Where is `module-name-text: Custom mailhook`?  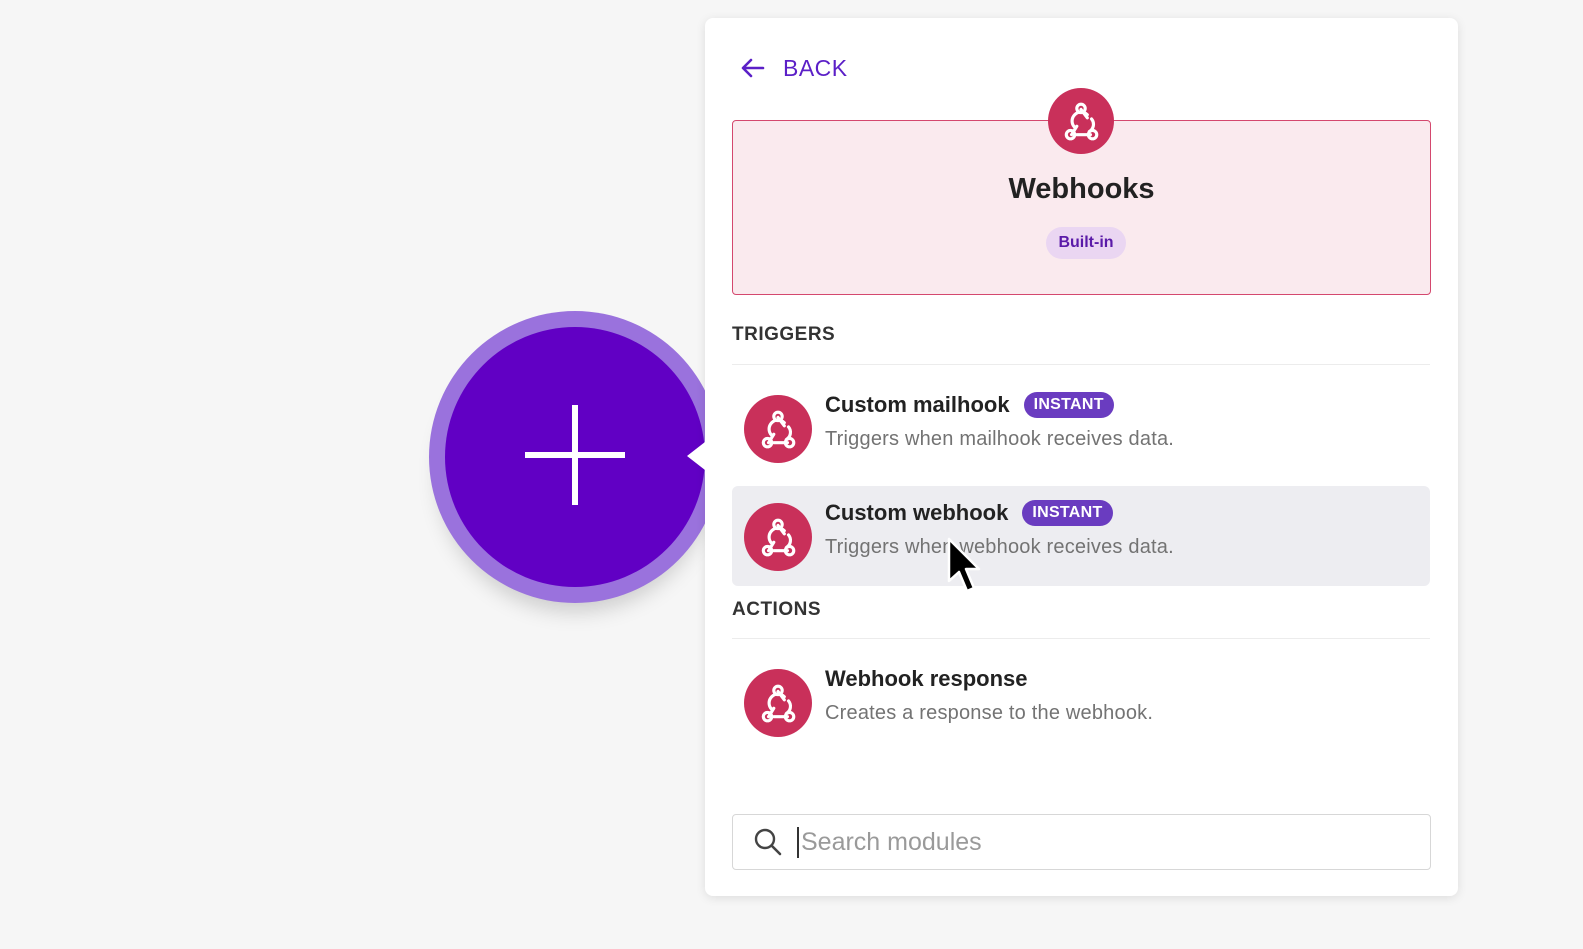 module-name-text: Custom mailhook is located at coordinates (917, 404).